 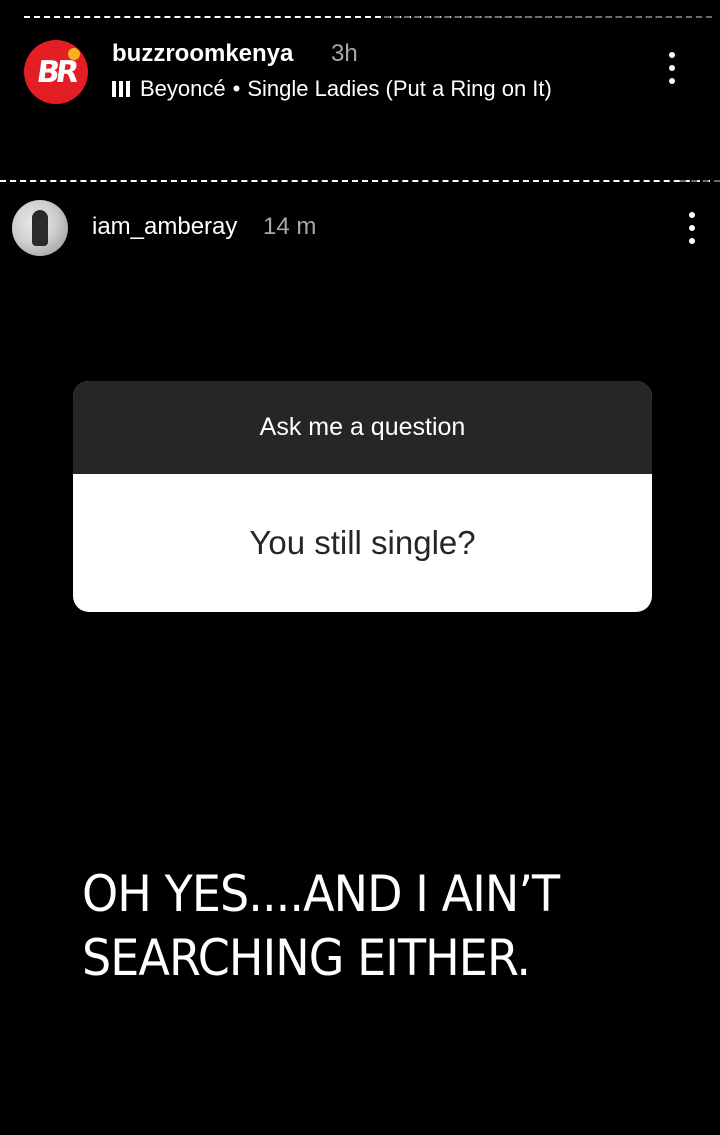 I want to click on user-avatar, so click(x=40, y=228).